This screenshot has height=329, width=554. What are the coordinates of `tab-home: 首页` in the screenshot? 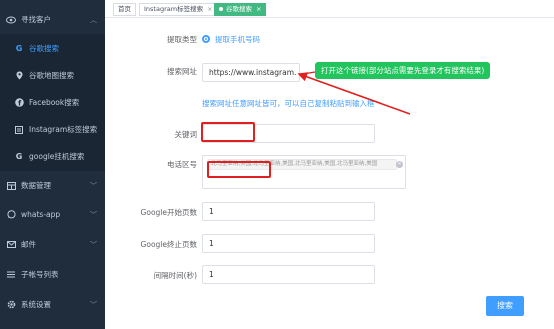 It's located at (124, 9).